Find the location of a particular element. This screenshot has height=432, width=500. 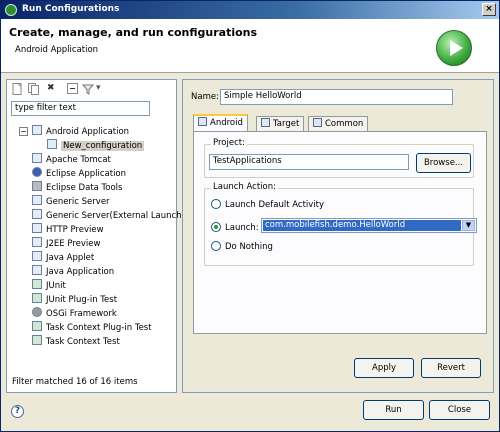

run-button: Run is located at coordinates (393, 410).